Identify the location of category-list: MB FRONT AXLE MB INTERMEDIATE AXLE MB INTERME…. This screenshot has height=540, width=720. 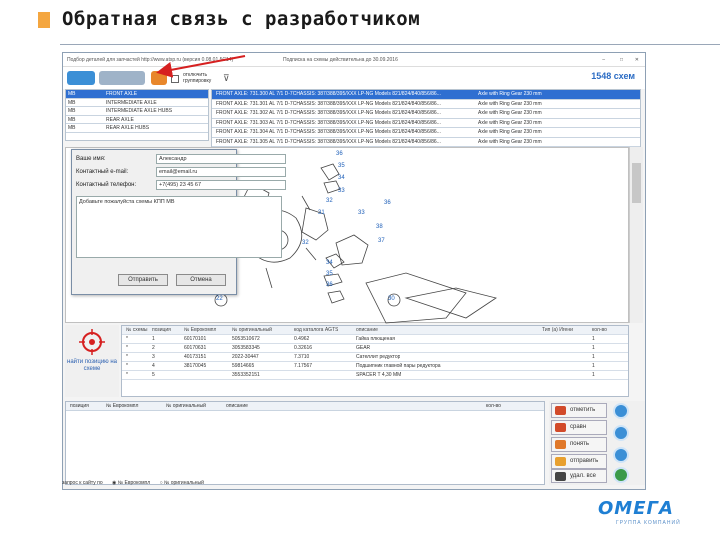
(137, 115).